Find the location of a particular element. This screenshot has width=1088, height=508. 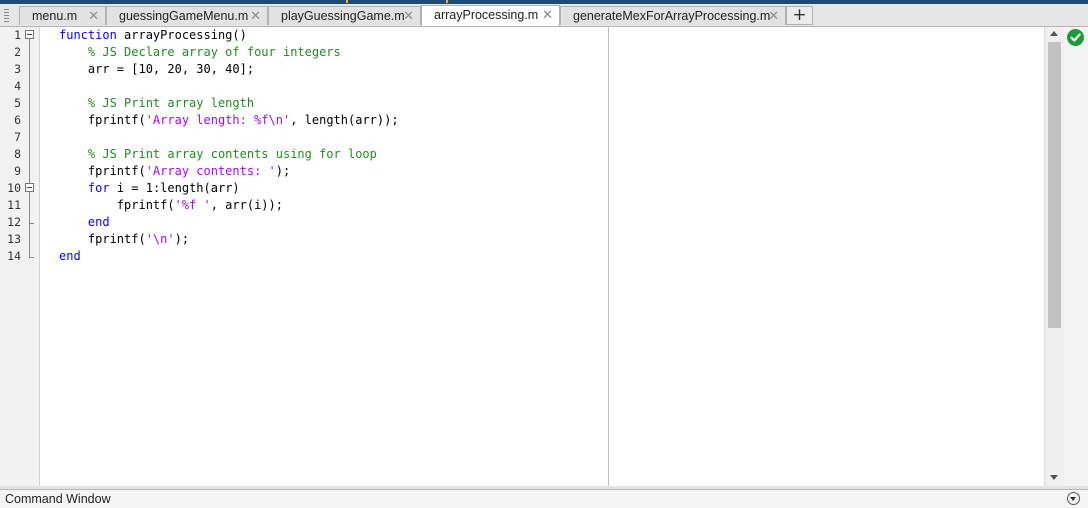

code-line: arr = [10, 20, 30, 40]; is located at coordinates (156, 69).